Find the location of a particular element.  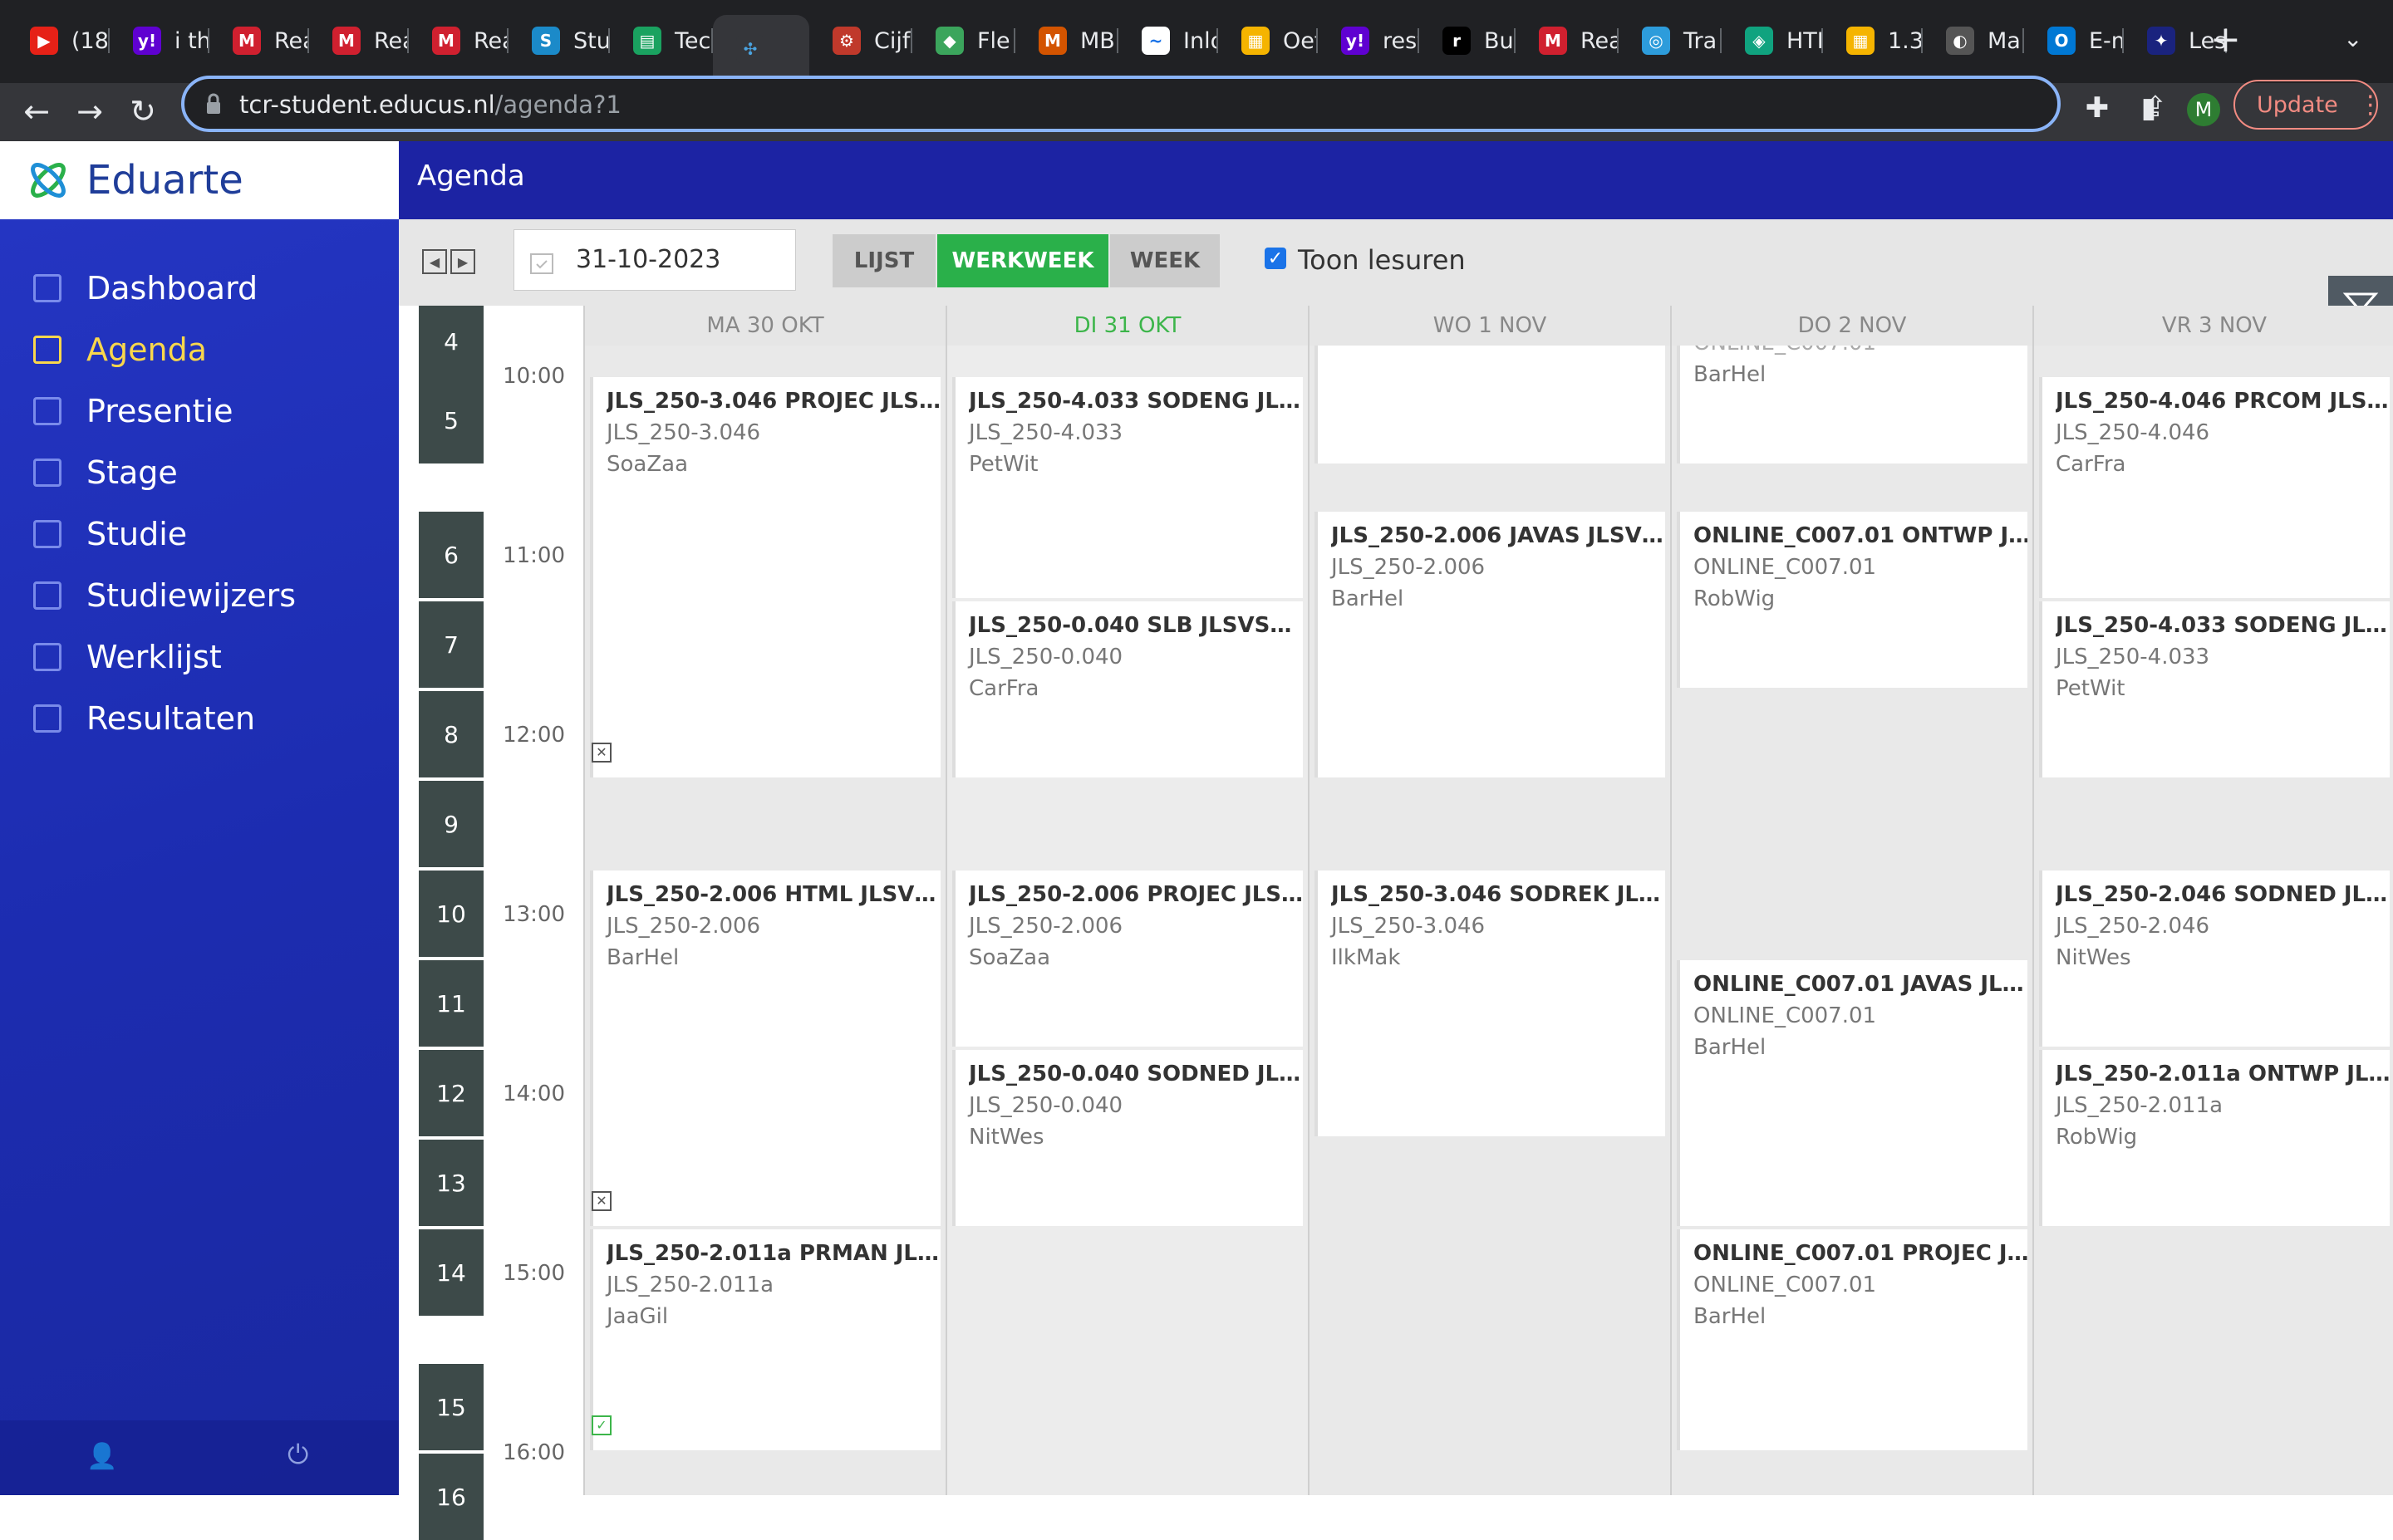

browser-tab: ~ Inlo is located at coordinates (1168, 40).